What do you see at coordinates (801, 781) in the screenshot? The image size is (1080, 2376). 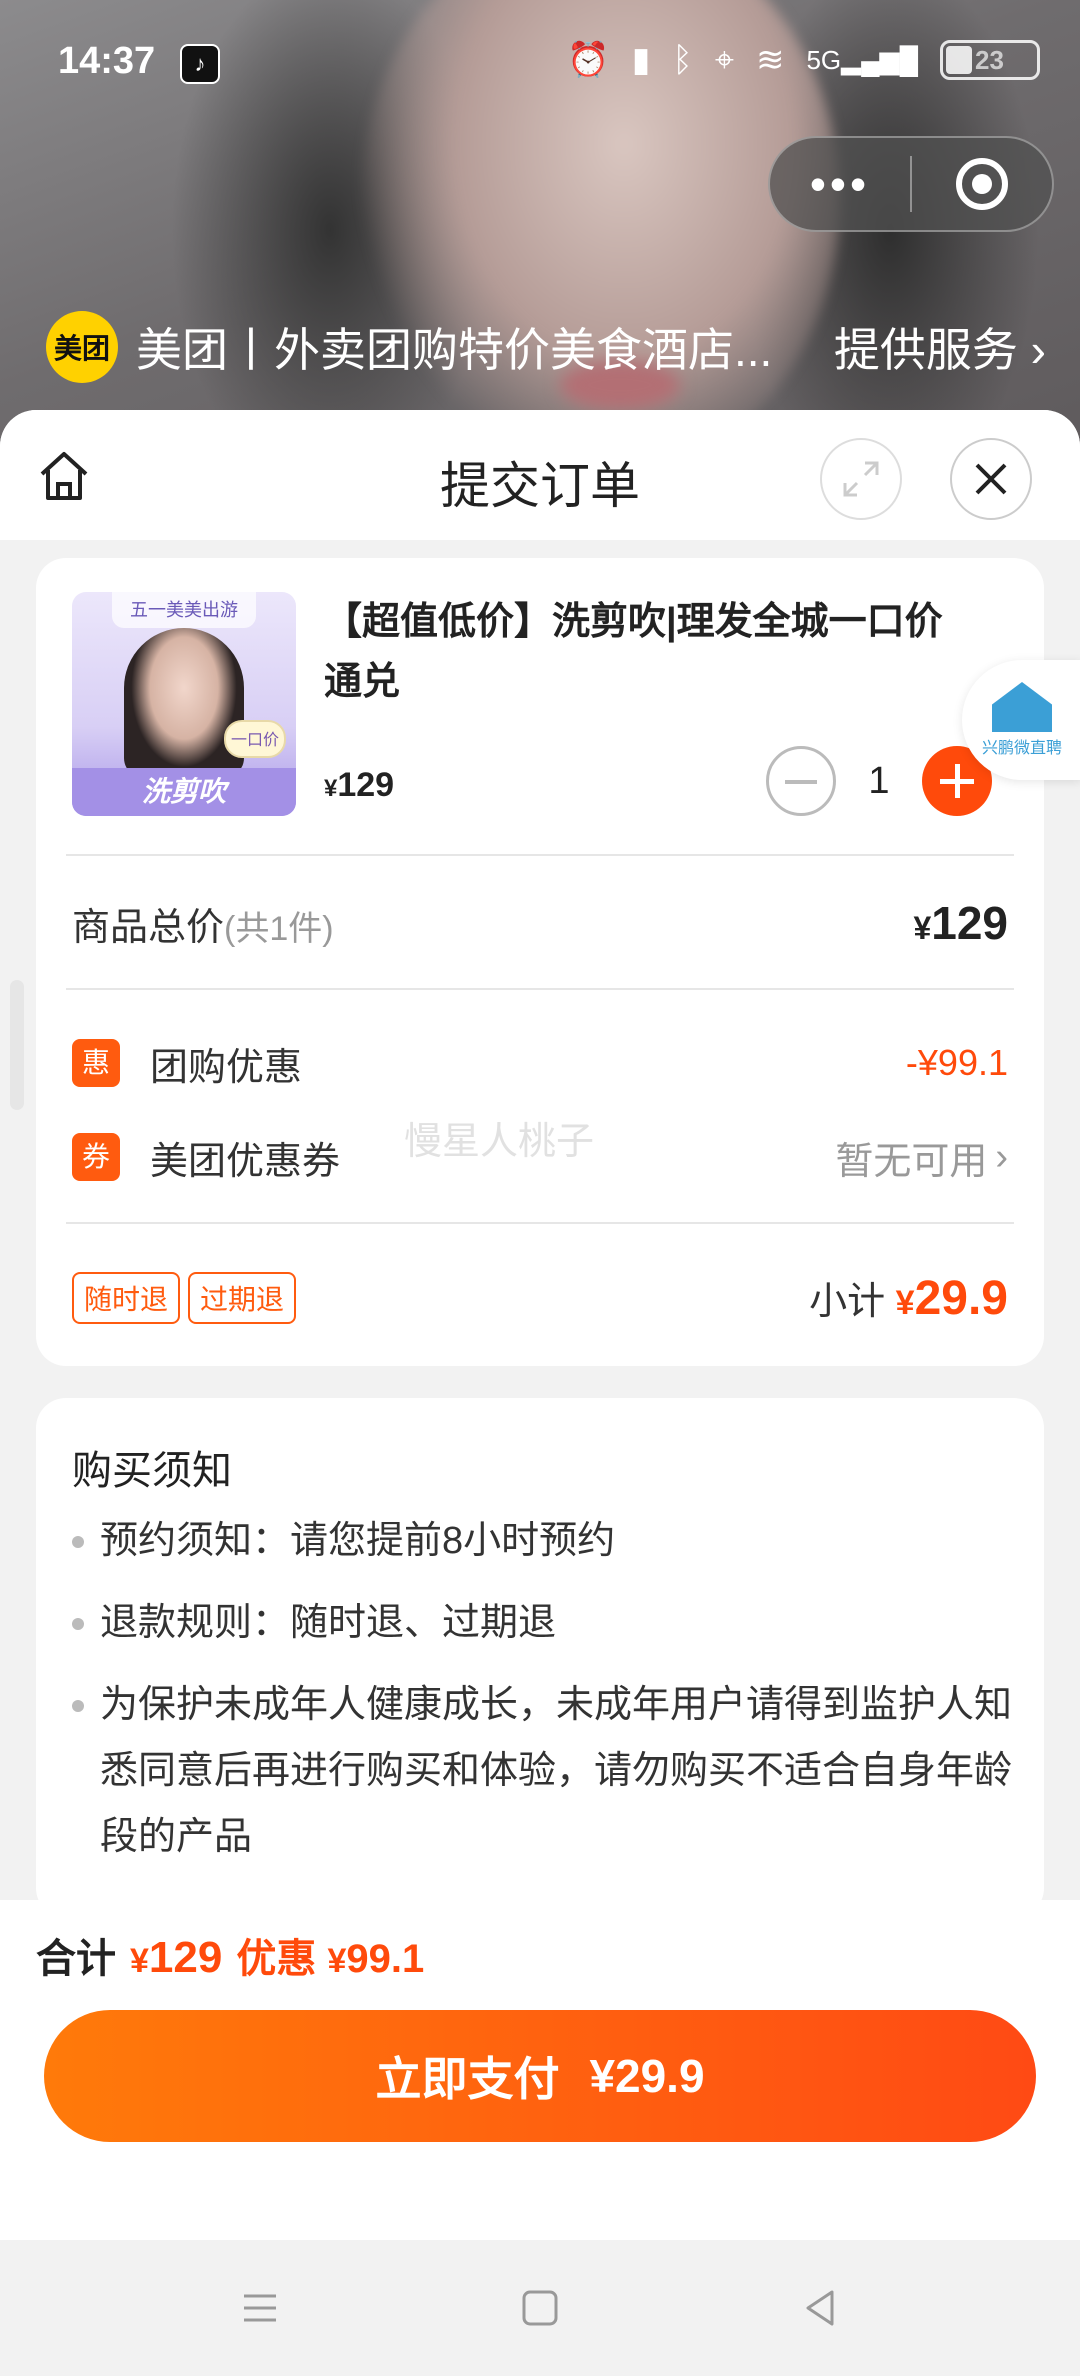 I see `decrease-button` at bounding box center [801, 781].